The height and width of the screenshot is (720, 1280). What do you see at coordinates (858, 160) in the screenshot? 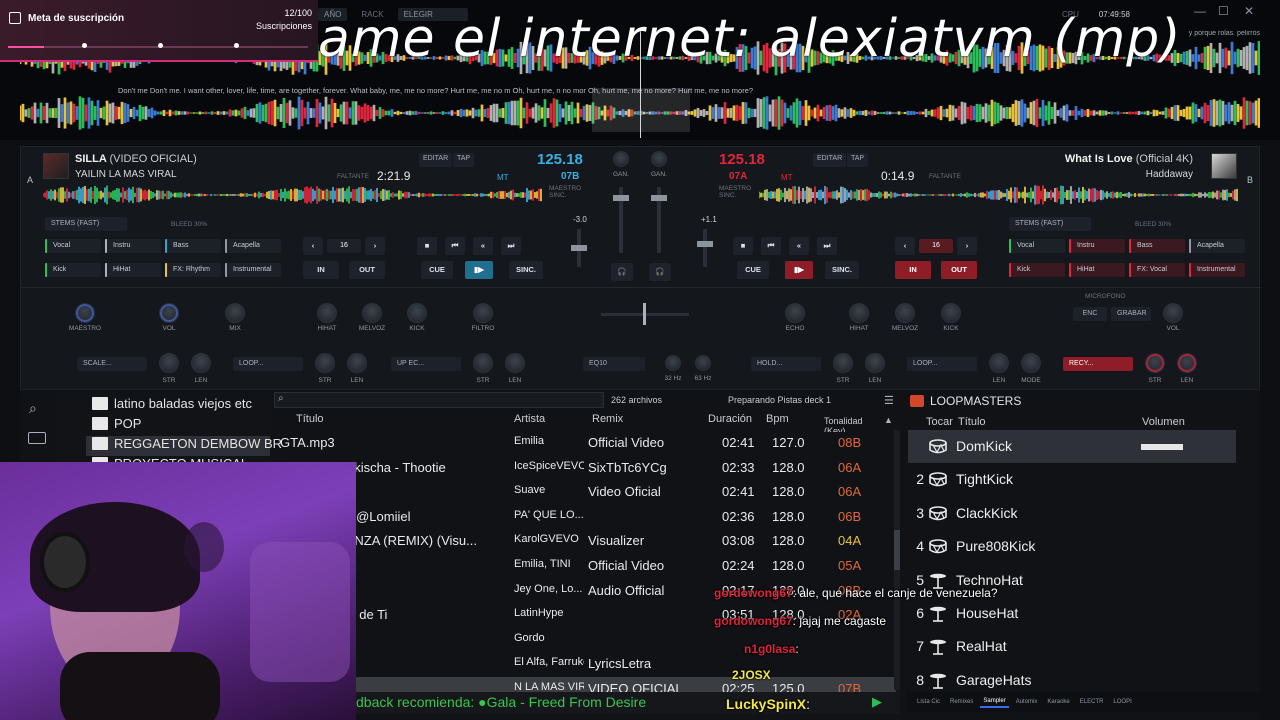
I see `deck-b-tap-button: TAP` at bounding box center [858, 160].